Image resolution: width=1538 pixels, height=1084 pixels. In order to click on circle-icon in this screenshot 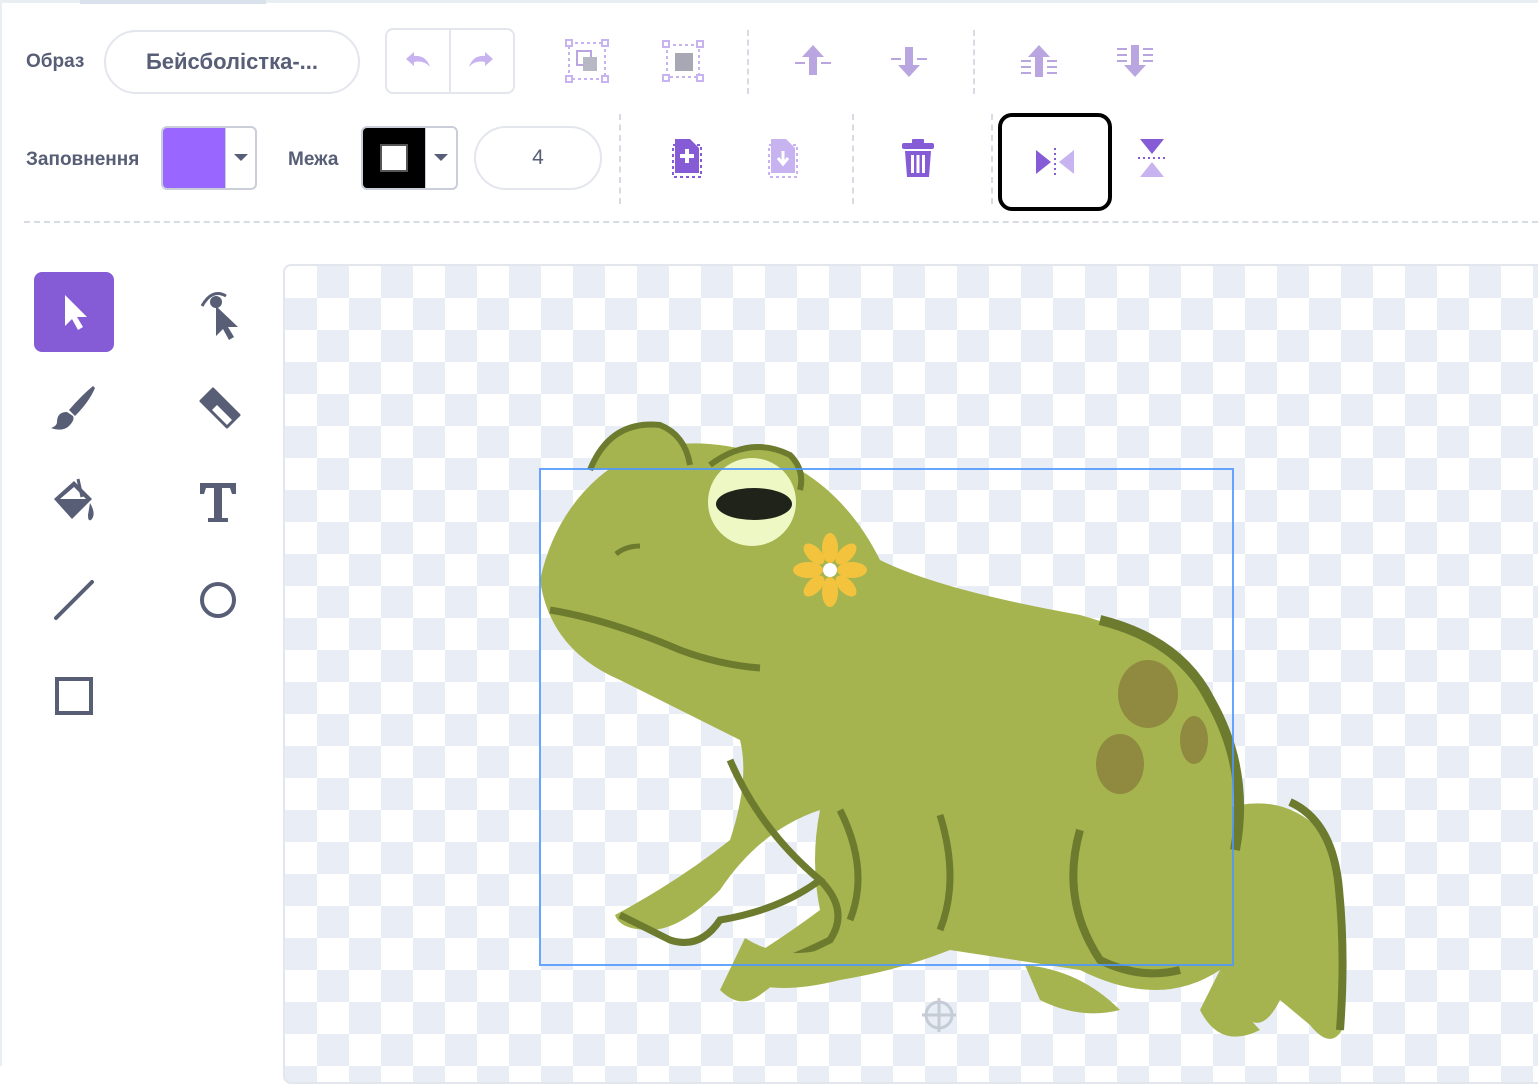, I will do `click(218, 600)`.